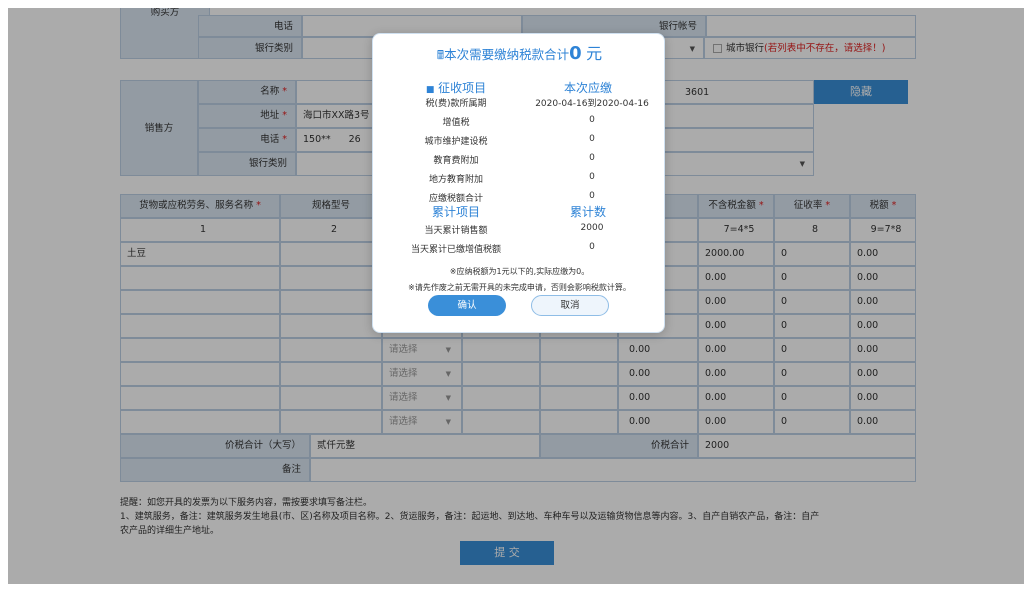 Image resolution: width=1032 pixels, height=591 pixels. Describe the element at coordinates (455, 212) in the screenshot. I see `cum-item-header: 累计项目` at that location.